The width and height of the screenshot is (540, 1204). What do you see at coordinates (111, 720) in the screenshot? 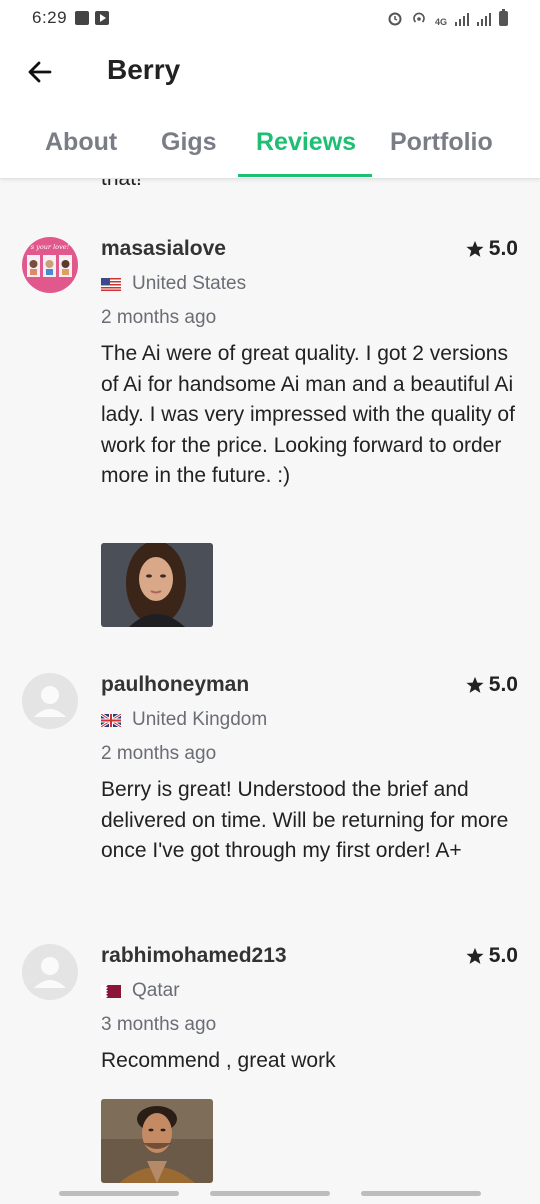
I see `uk-flag-icon` at bounding box center [111, 720].